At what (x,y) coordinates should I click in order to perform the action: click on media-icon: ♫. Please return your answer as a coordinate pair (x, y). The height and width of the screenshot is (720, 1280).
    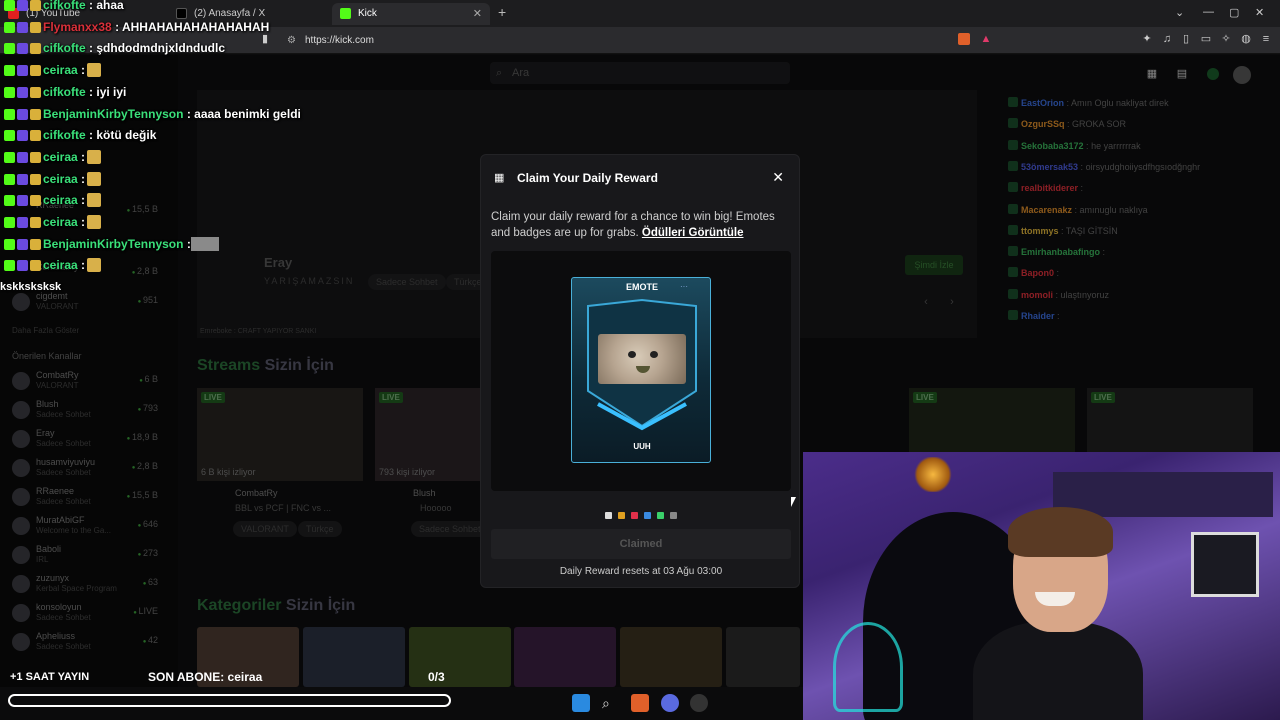
    Looking at the image, I should click on (1167, 39).